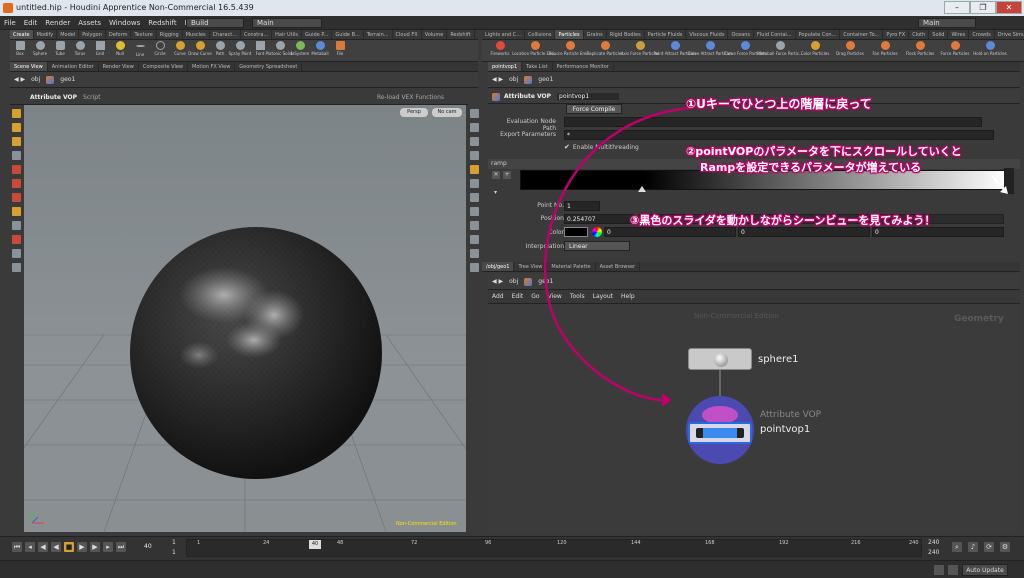 Image resolution: width=1024 pixels, height=578 pixels. I want to click on status-bar: Auto Update, so click(512, 569).